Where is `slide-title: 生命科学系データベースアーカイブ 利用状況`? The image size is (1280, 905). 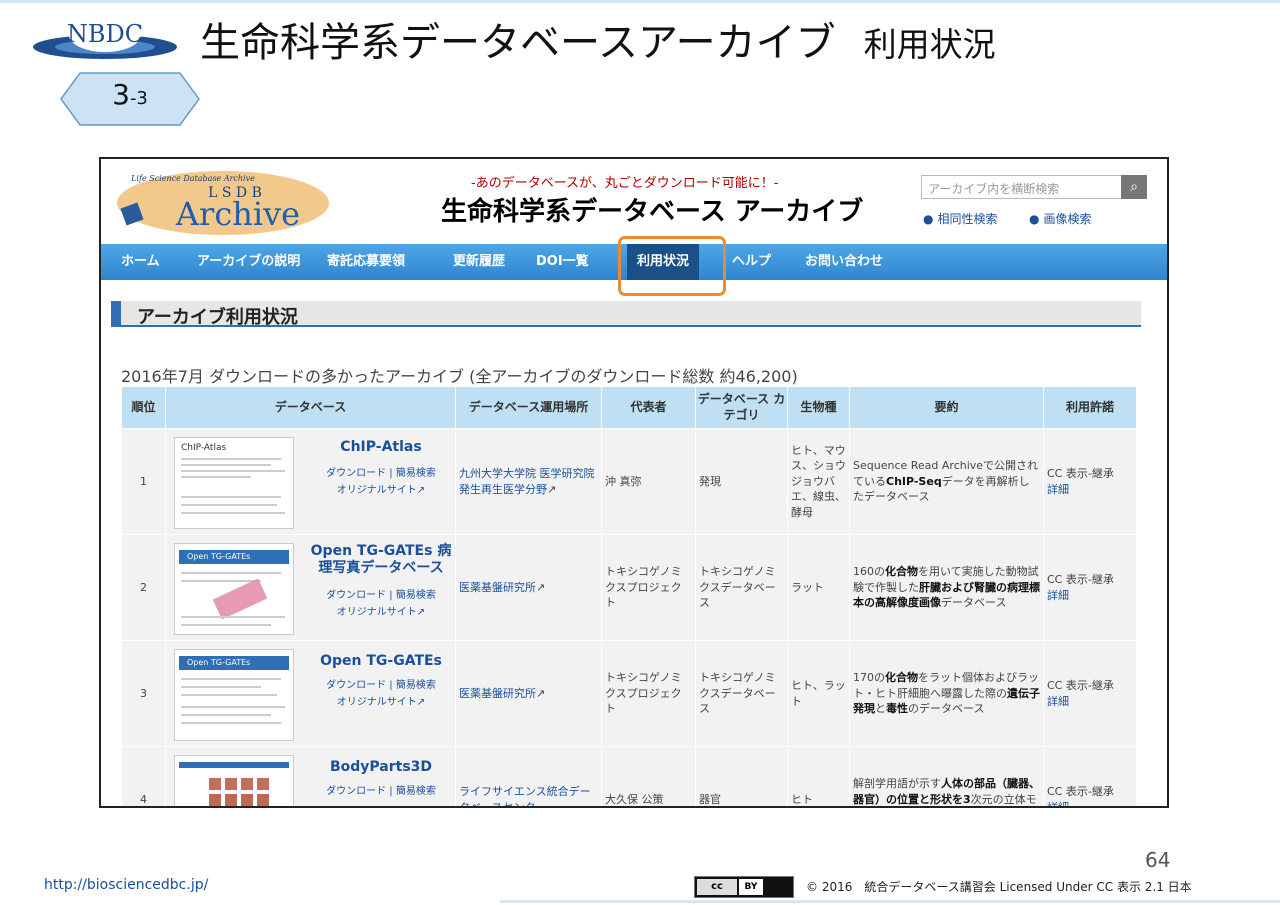 slide-title: 生命科学系データベースアーカイブ 利用状況 is located at coordinates (598, 39).